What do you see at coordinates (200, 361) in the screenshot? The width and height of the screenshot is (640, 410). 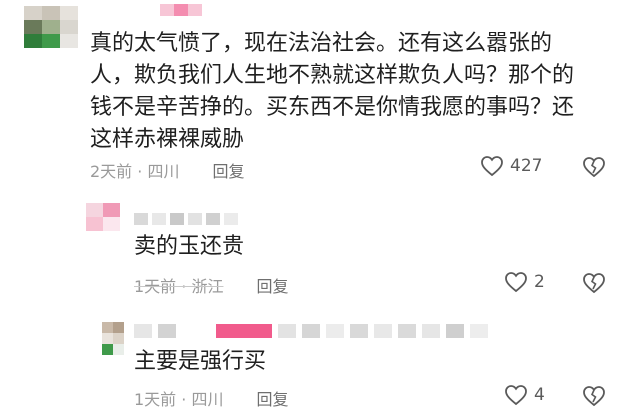 I see `comment-text-line-1: 主要是强行买` at bounding box center [200, 361].